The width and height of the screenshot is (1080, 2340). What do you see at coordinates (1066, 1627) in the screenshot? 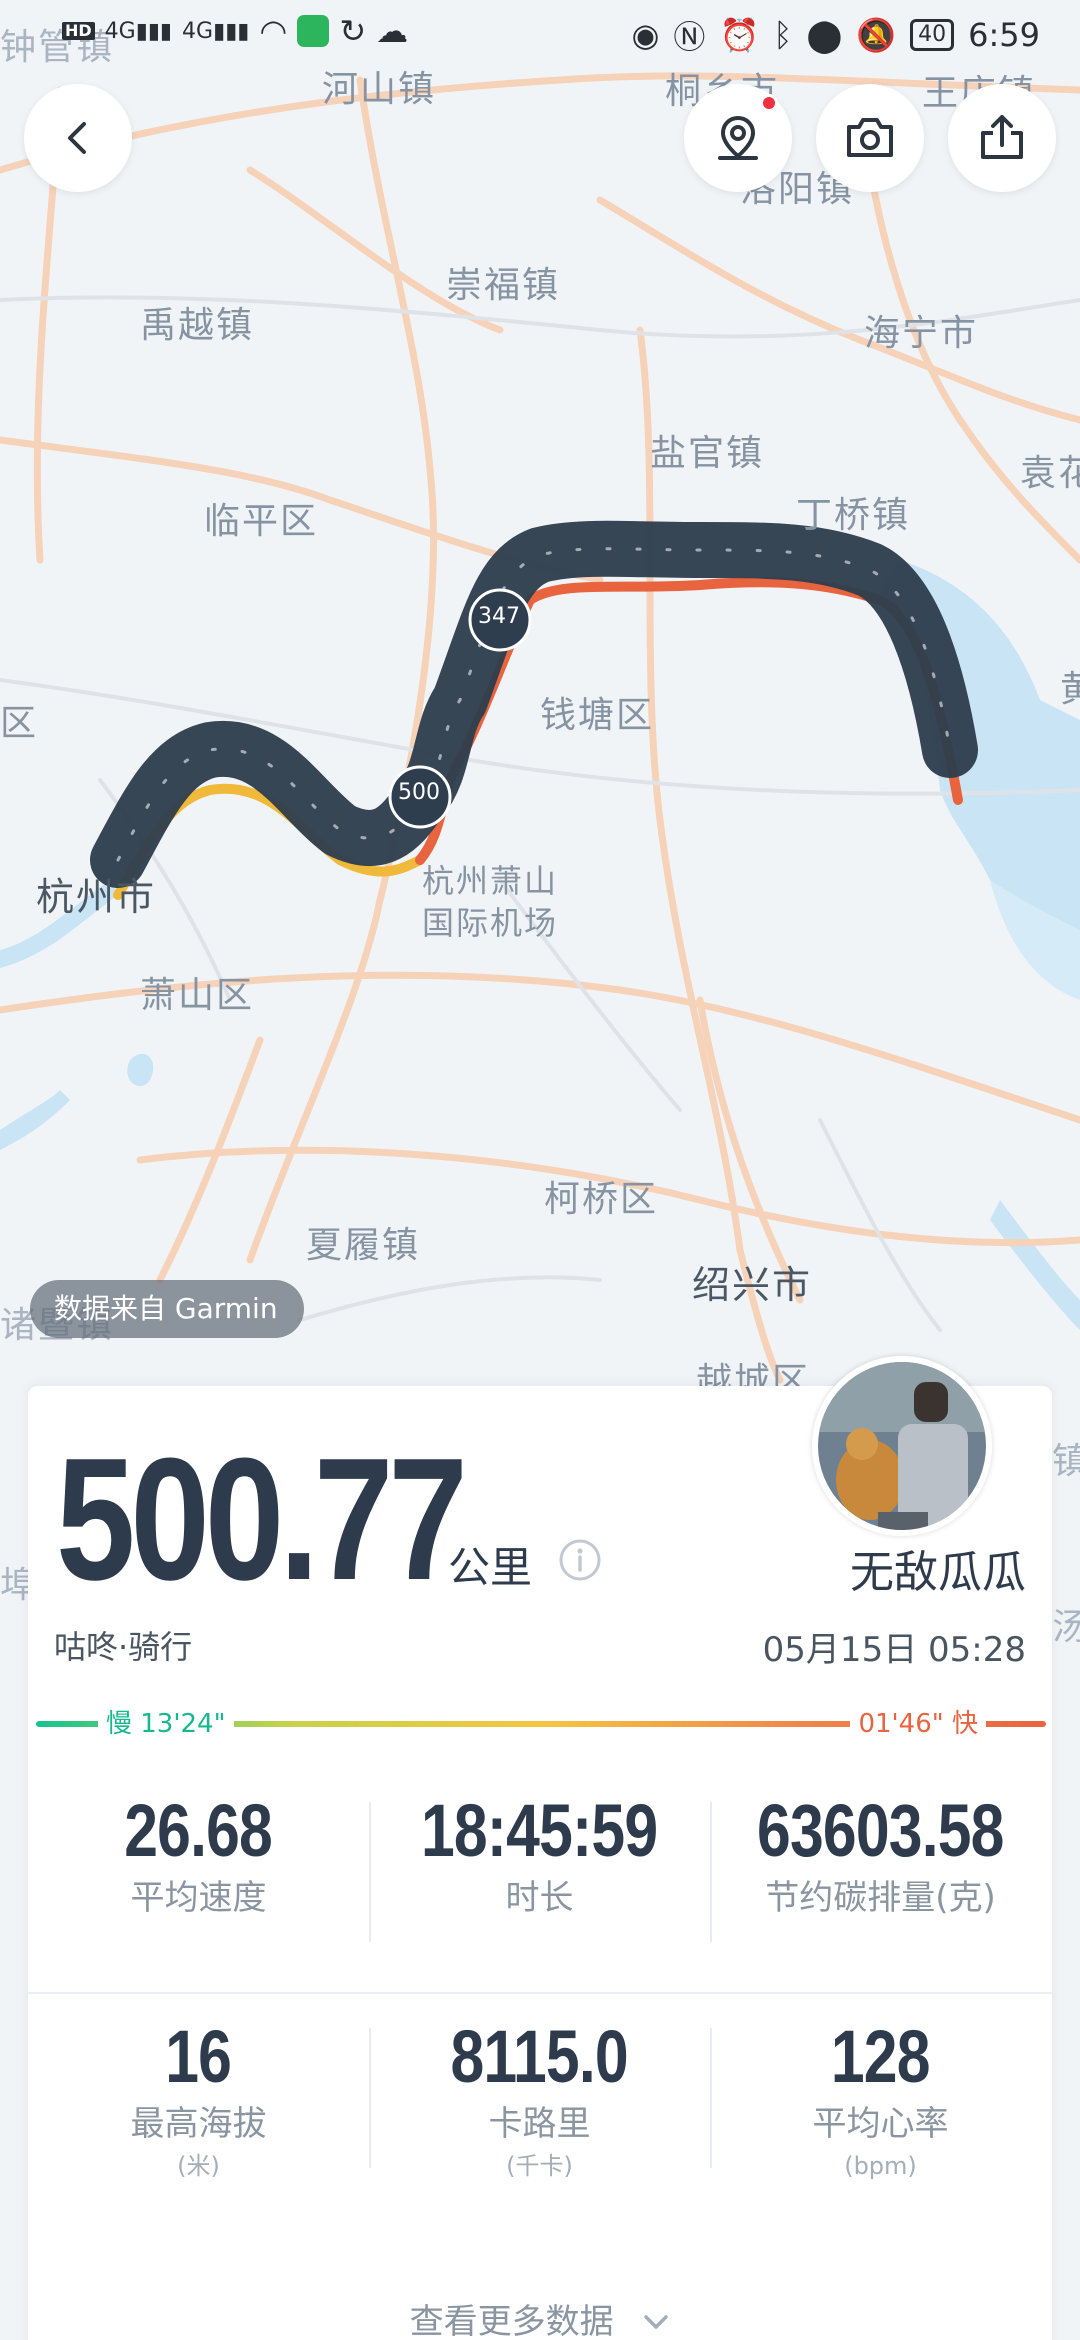
I see `map-label: 汤` at bounding box center [1066, 1627].